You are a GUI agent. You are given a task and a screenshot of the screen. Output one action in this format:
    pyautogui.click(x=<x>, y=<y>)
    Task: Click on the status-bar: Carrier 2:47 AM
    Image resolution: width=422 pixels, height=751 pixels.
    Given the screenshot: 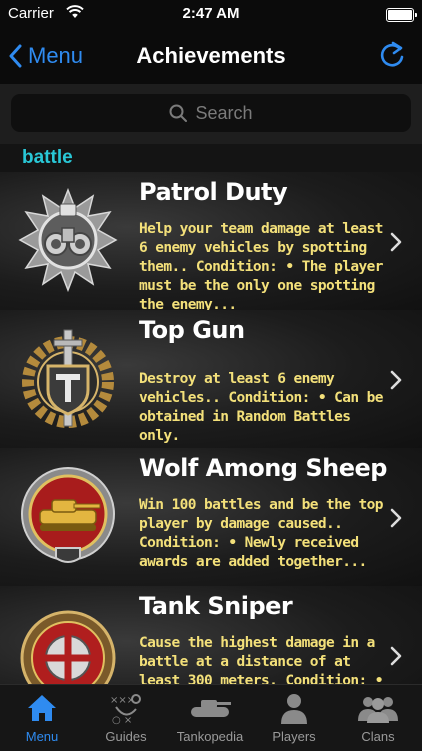 What is the action you would take?
    pyautogui.click(x=211, y=14)
    